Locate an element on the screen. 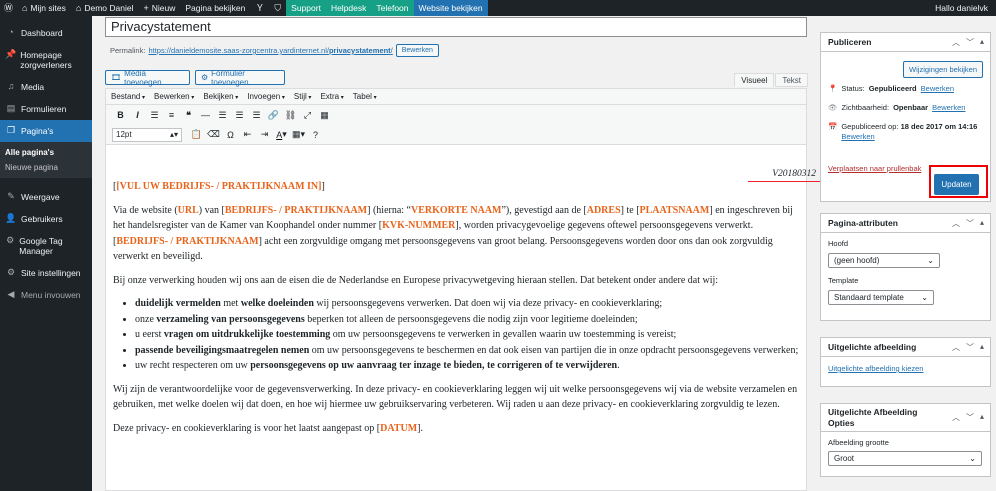 This screenshot has width=996, height=491. menu-style: Stijl is located at coordinates (303, 96).